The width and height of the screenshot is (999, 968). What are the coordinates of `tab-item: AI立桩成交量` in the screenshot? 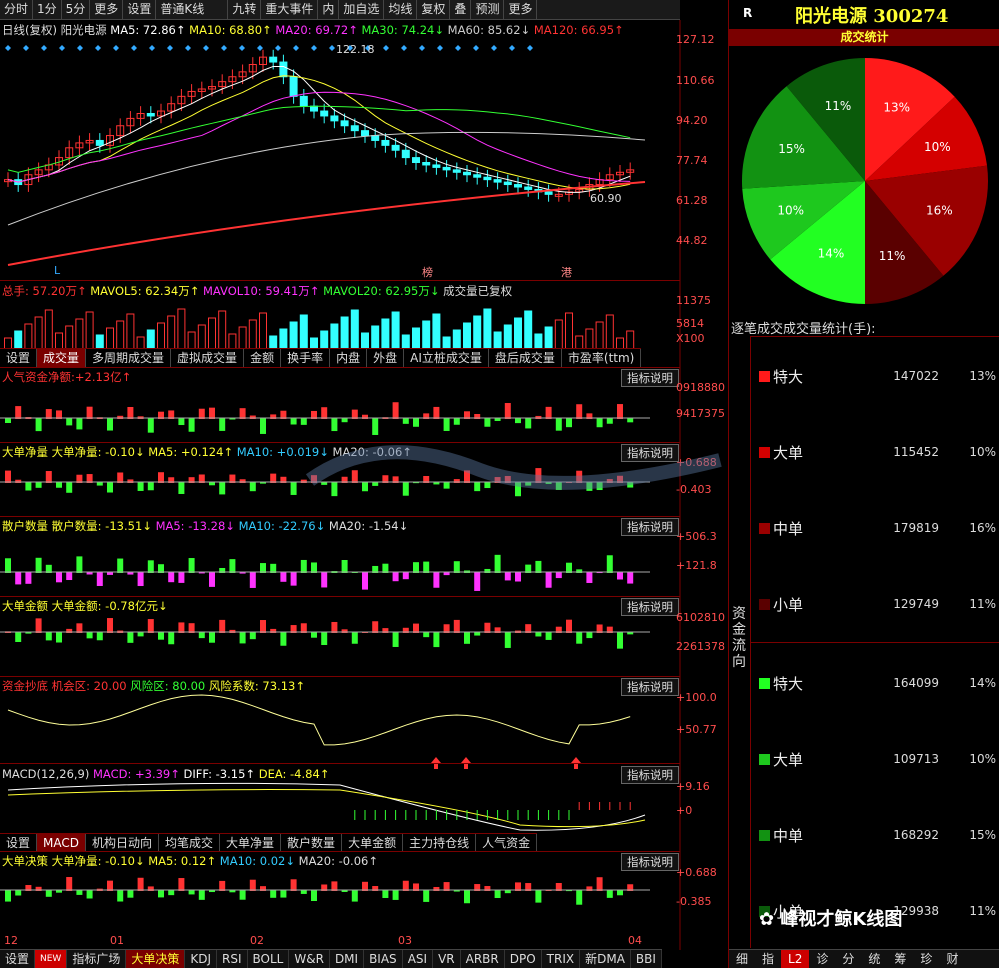 It's located at (446, 358).